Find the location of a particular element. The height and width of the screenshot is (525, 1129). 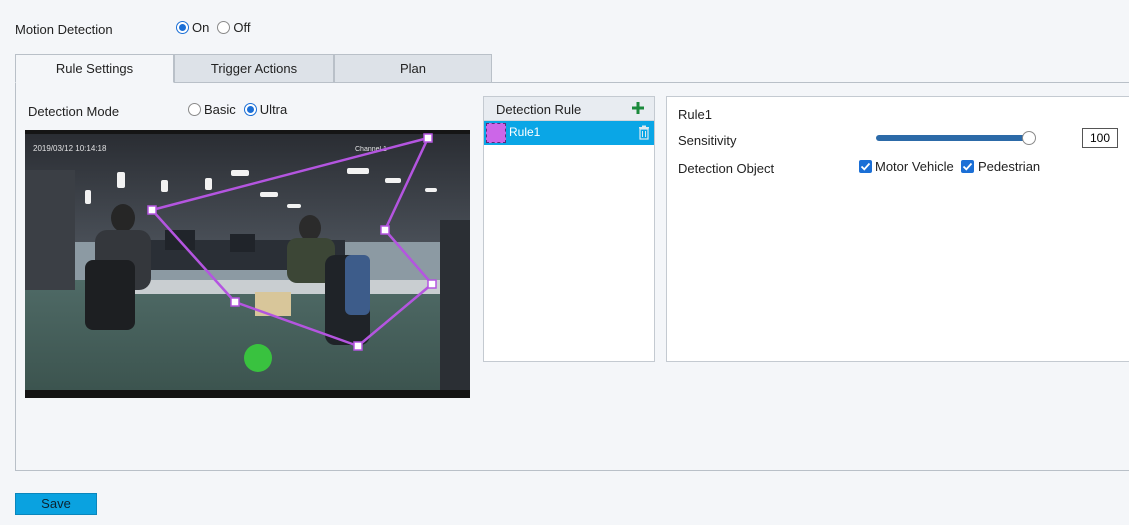

trash-icon is located at coordinates (644, 132).